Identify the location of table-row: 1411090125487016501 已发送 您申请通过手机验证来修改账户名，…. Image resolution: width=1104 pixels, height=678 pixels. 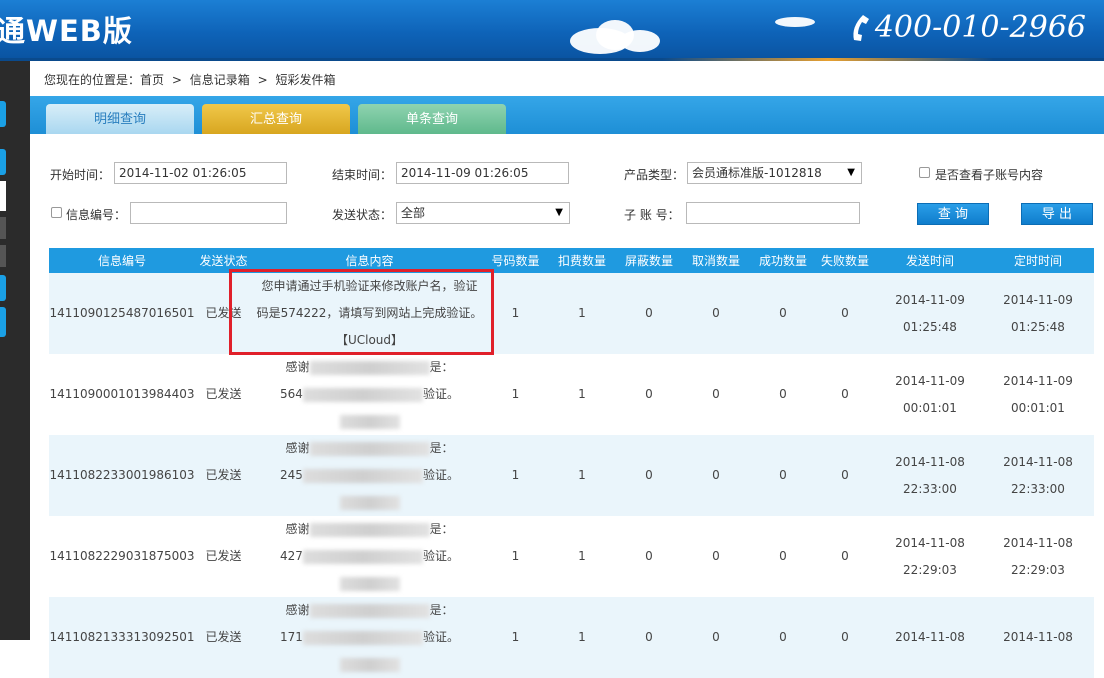
(571, 313).